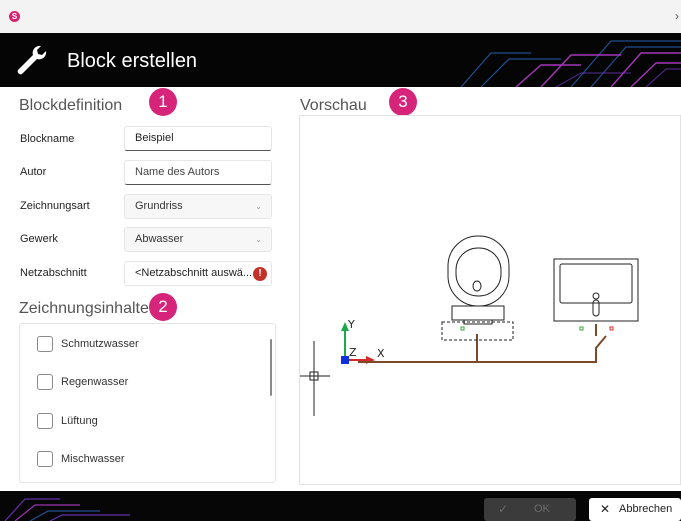 The height and width of the screenshot is (521, 681). I want to click on section-title-zeichnungsinhalte: Zeichnungsinhalte, so click(84, 308).